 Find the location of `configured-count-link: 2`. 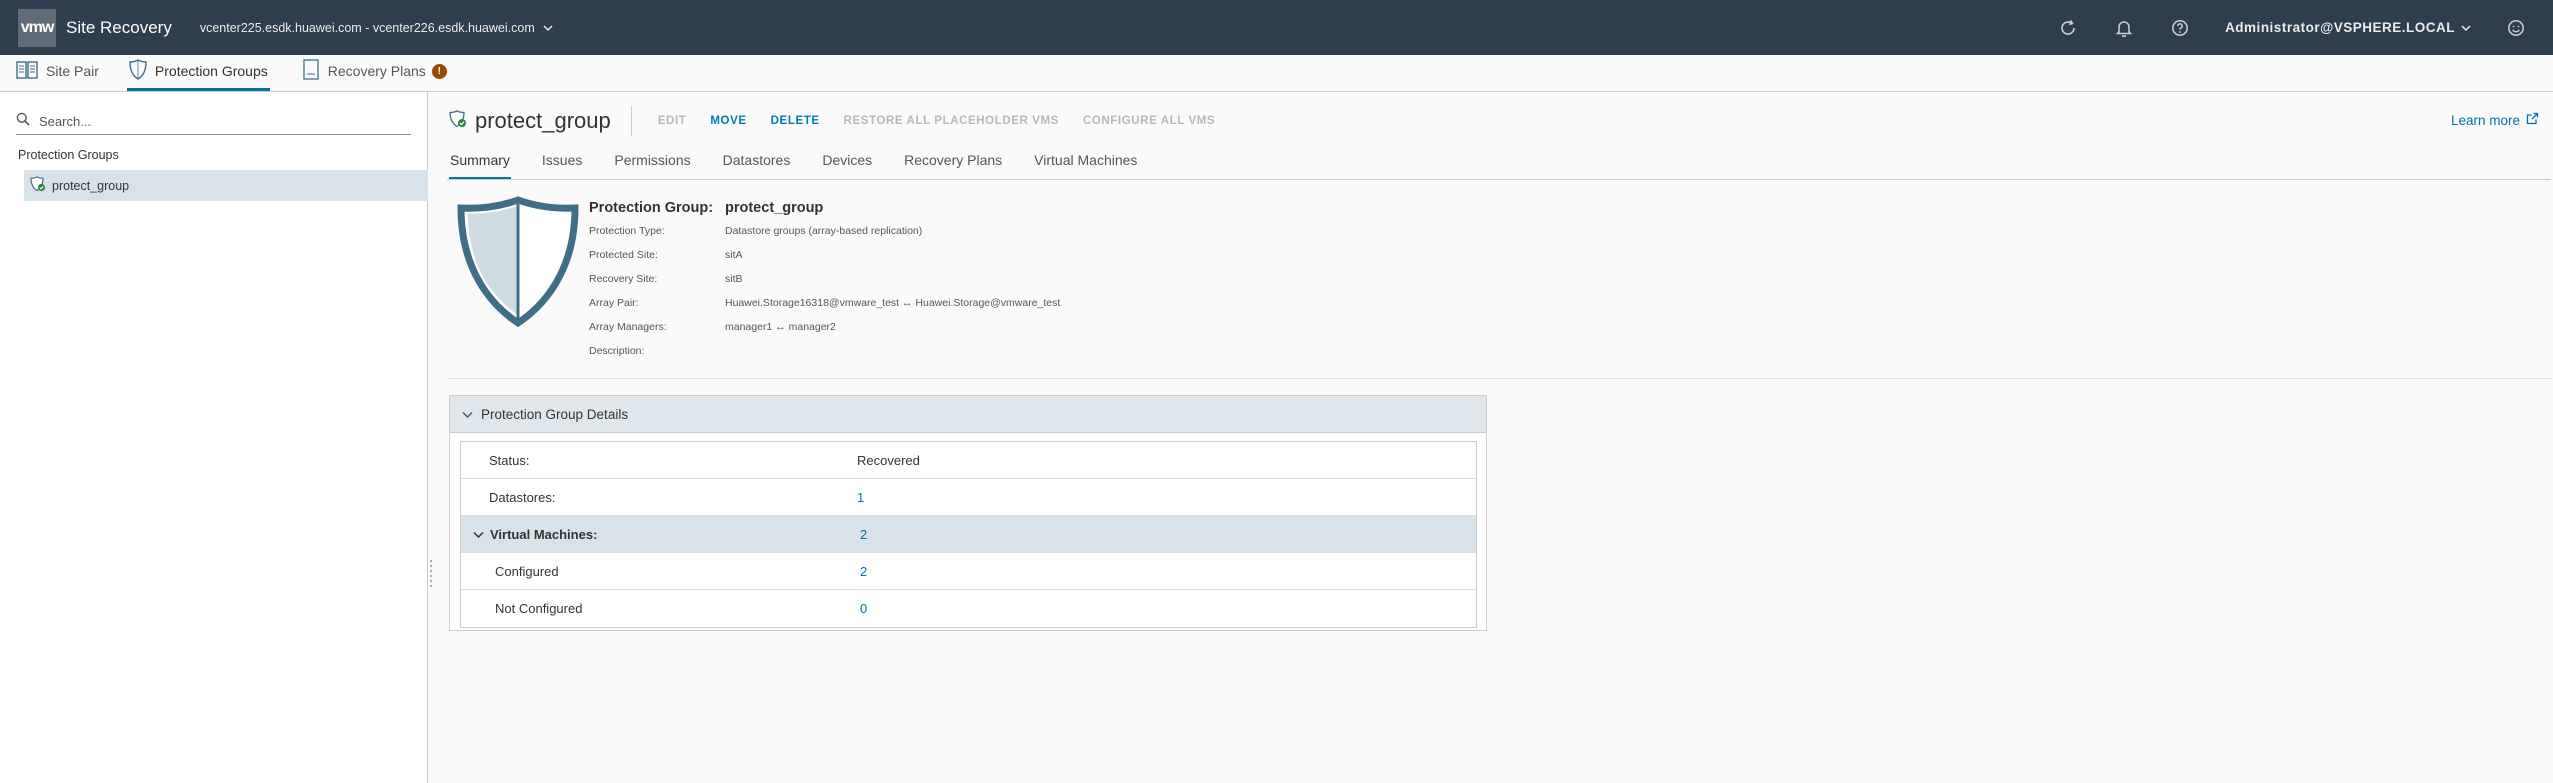

configured-count-link: 2 is located at coordinates (1166, 571).